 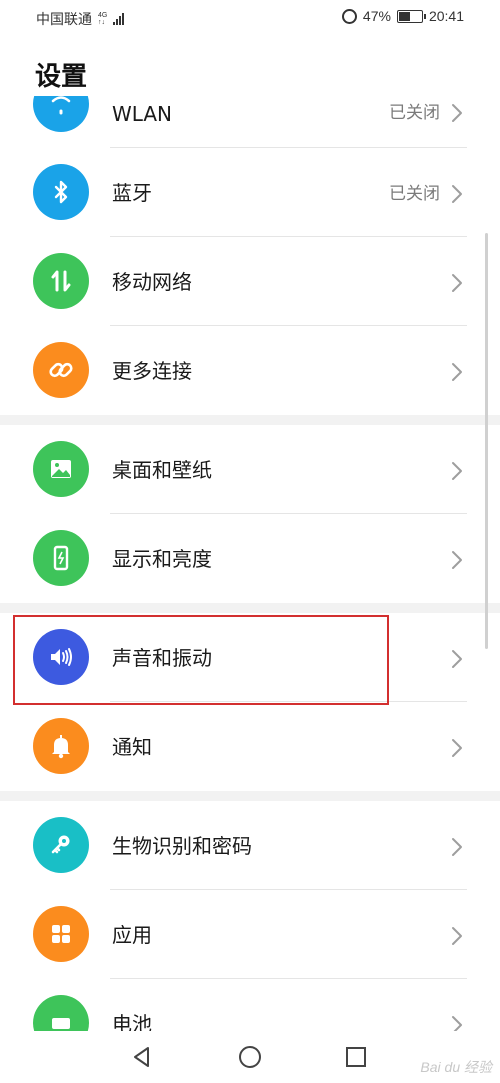 I want to click on signal-icon, so click(x=119, y=19).